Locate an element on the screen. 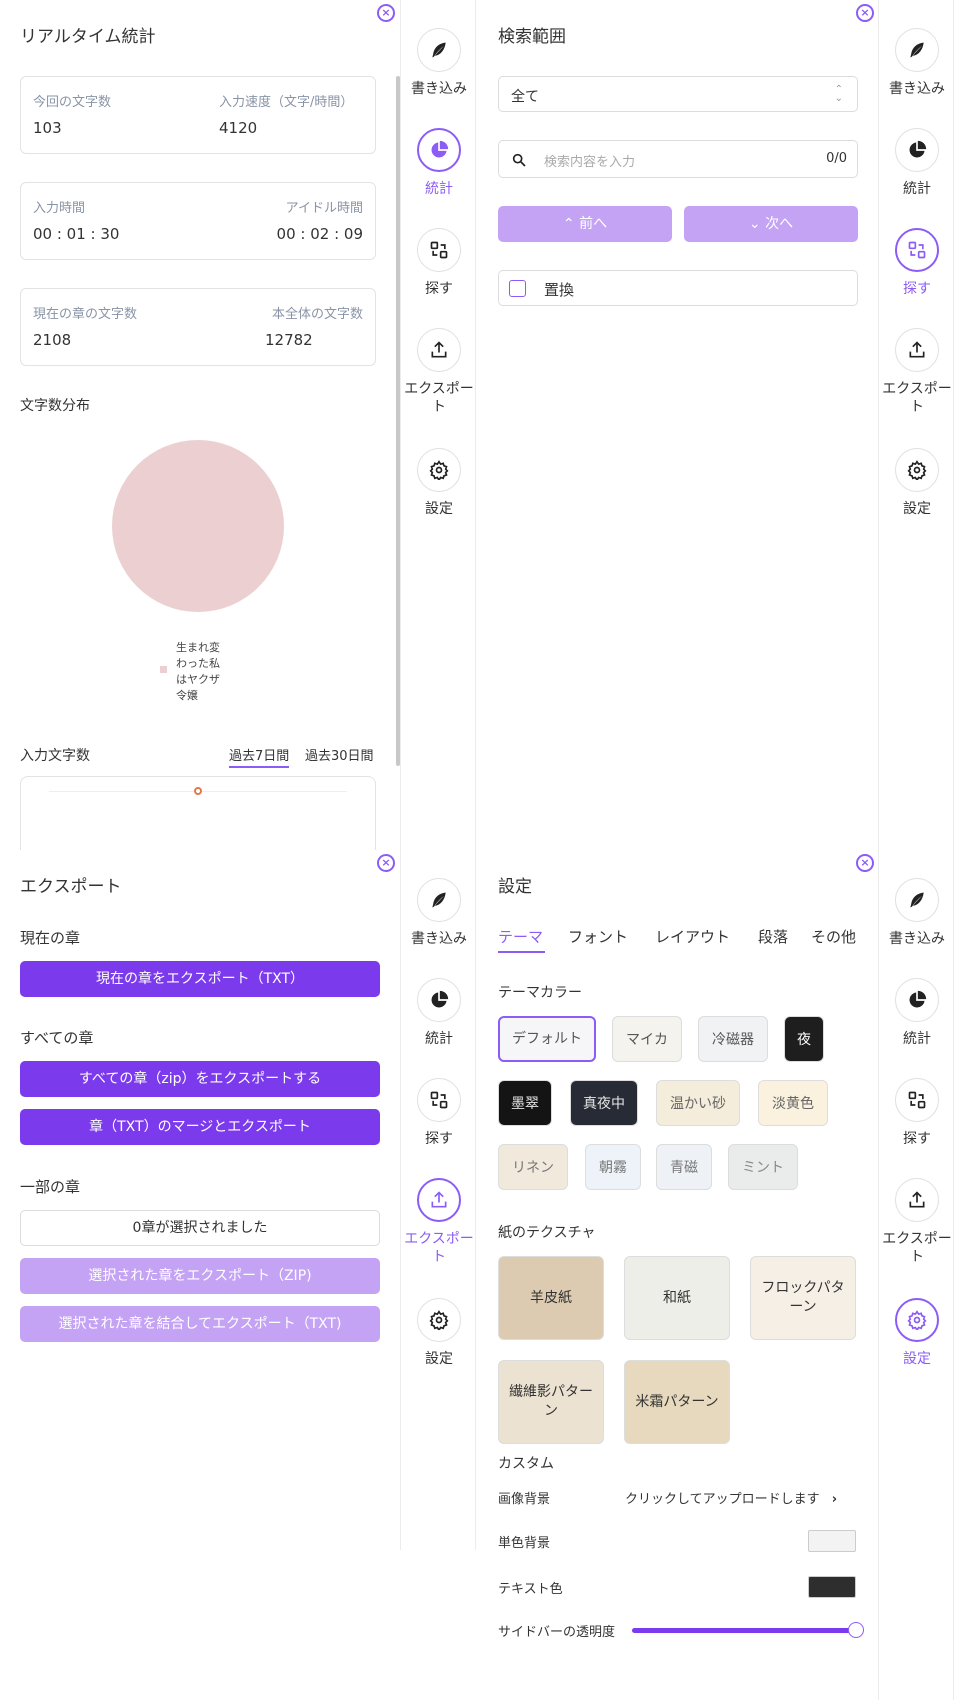  texture-rice-frost: 米霜パターン is located at coordinates (677, 1402).